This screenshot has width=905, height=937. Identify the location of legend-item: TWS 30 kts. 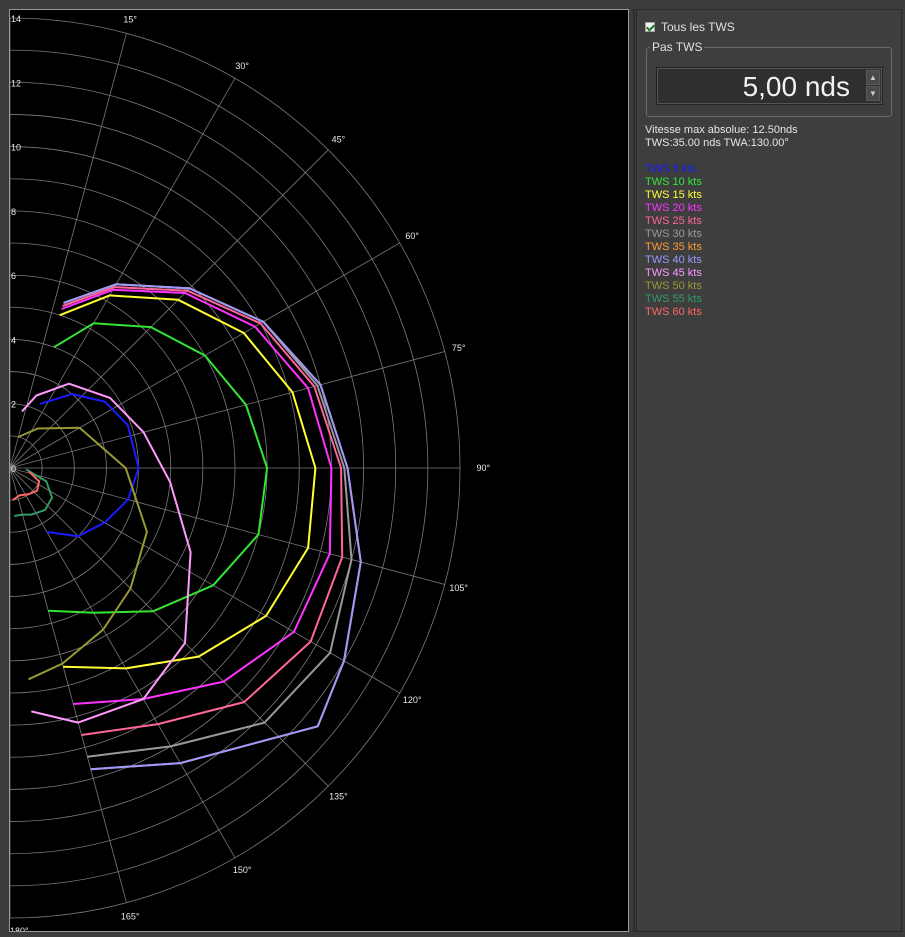
(673, 234).